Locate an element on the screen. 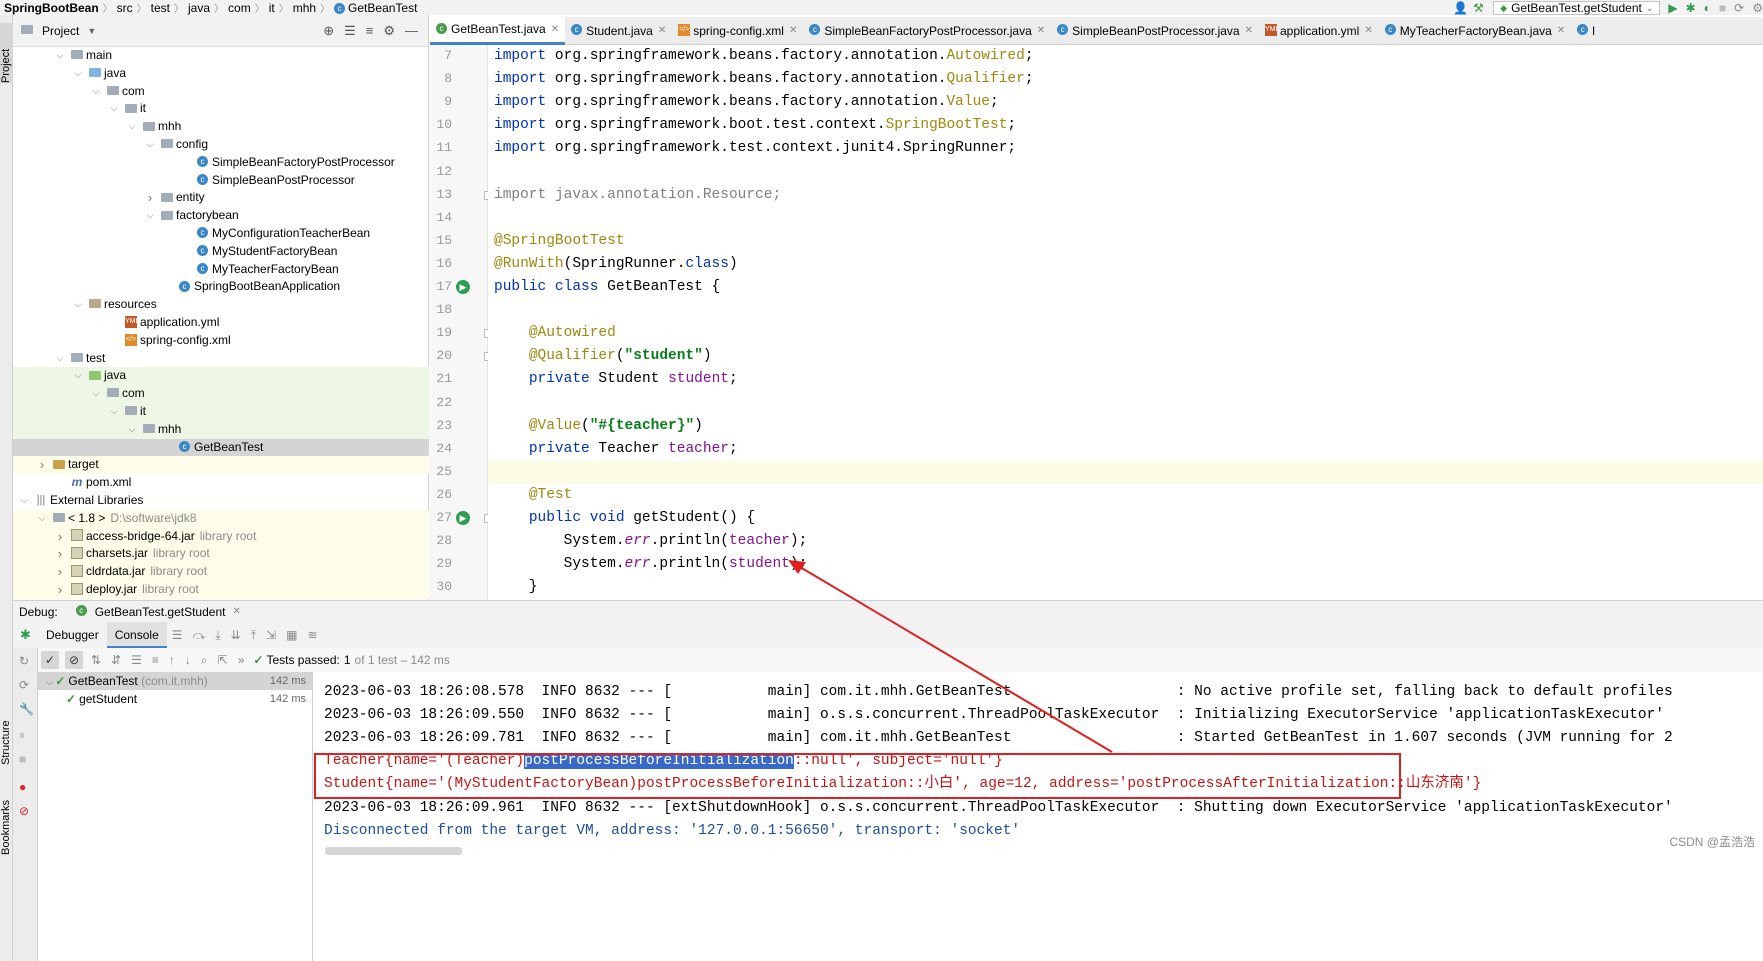 The width and height of the screenshot is (1763, 961). mute-breakpoints-icon: ⊘ is located at coordinates (24, 811).